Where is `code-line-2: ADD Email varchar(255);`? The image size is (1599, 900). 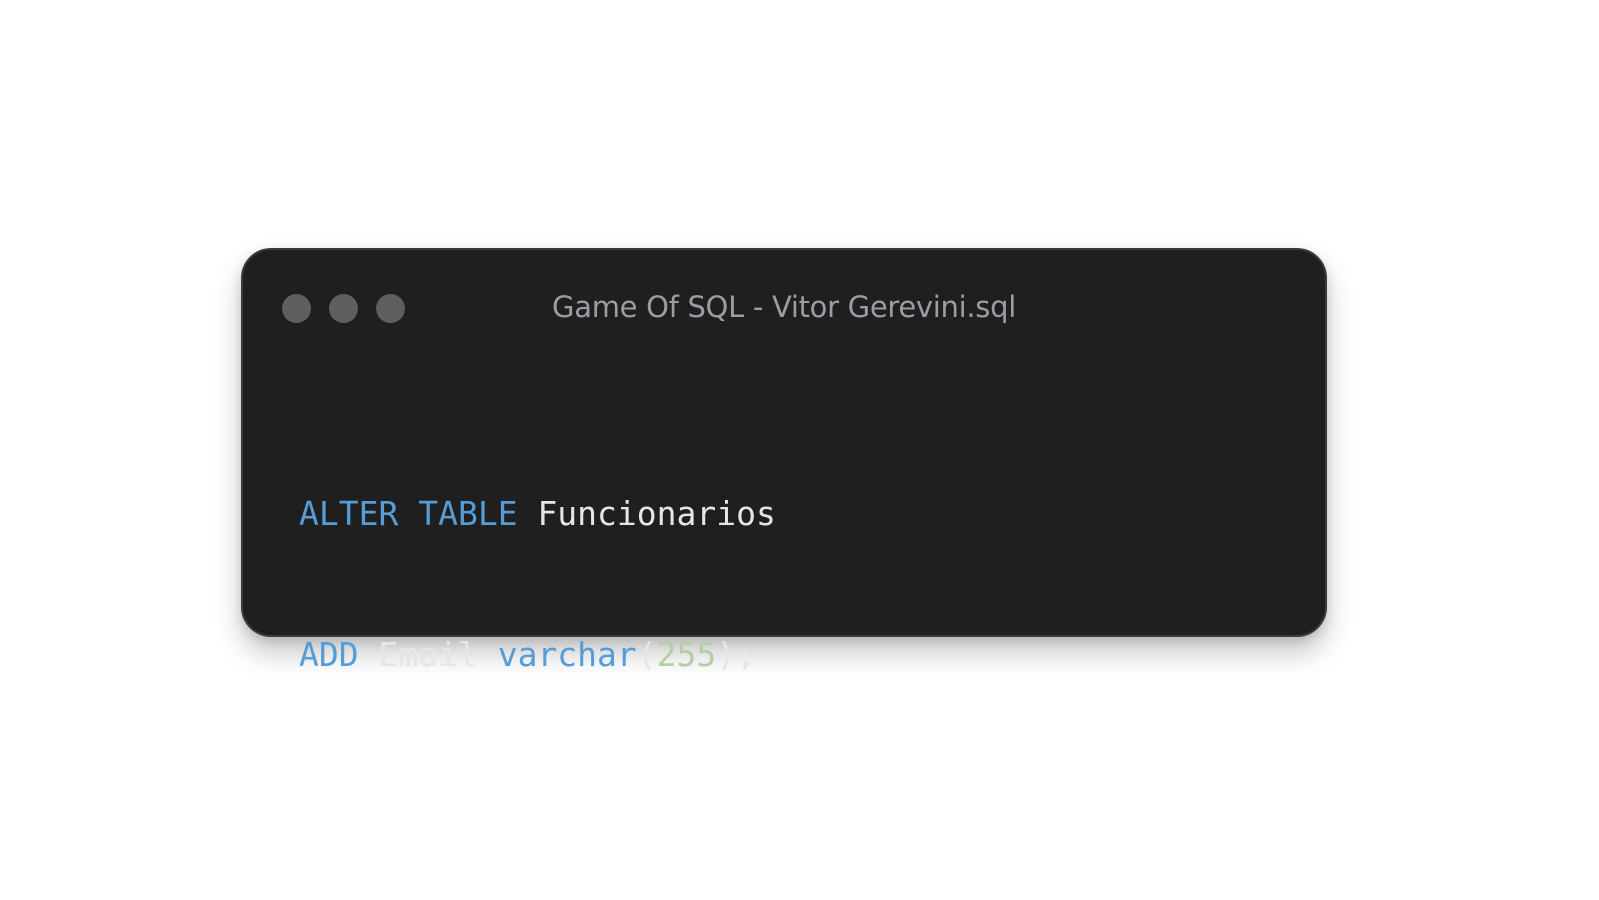 code-line-2: ADD Email varchar(255); is located at coordinates (537, 654).